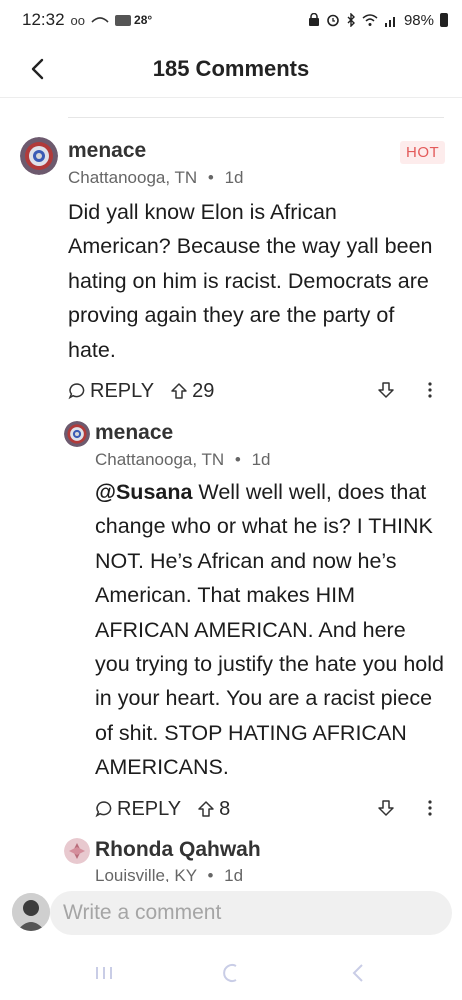  I want to click on comment-input, so click(251, 913).